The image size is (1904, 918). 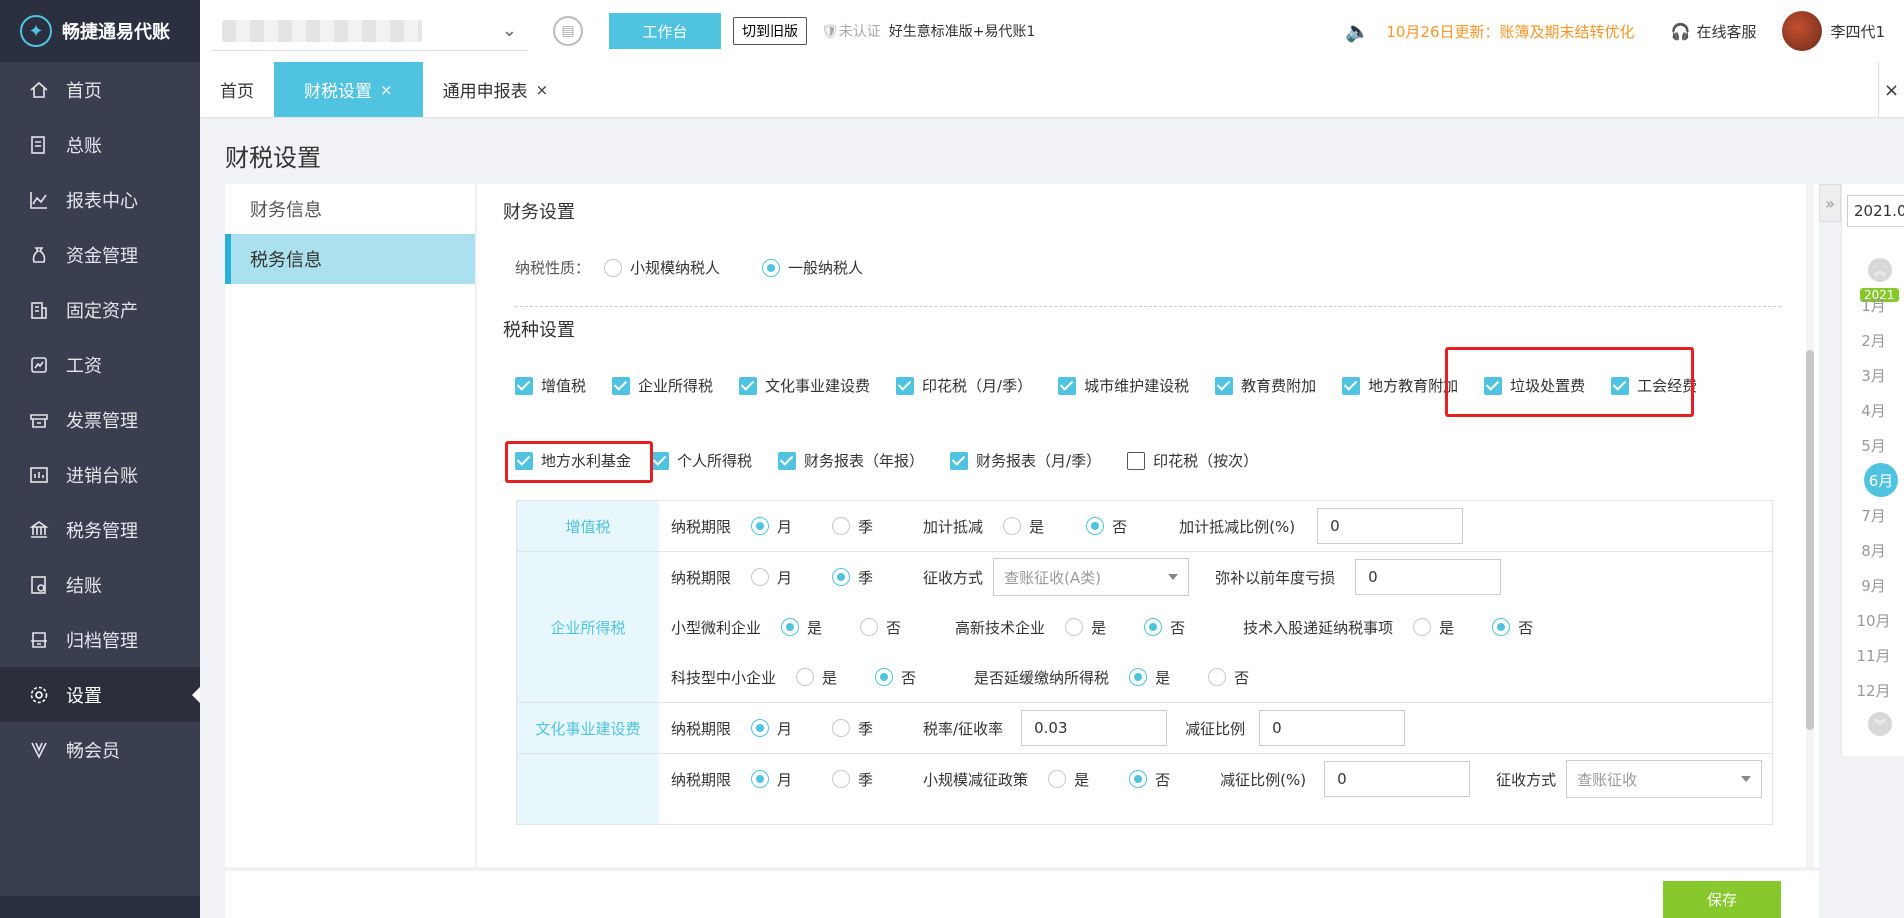 What do you see at coordinates (830, 677) in the screenshot?
I see `radio-label: 是` at bounding box center [830, 677].